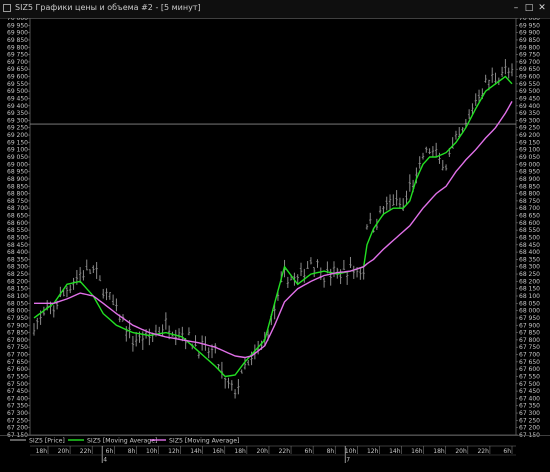 The height and width of the screenshot is (472, 550). I want to click on window-icon, so click(7, 8).